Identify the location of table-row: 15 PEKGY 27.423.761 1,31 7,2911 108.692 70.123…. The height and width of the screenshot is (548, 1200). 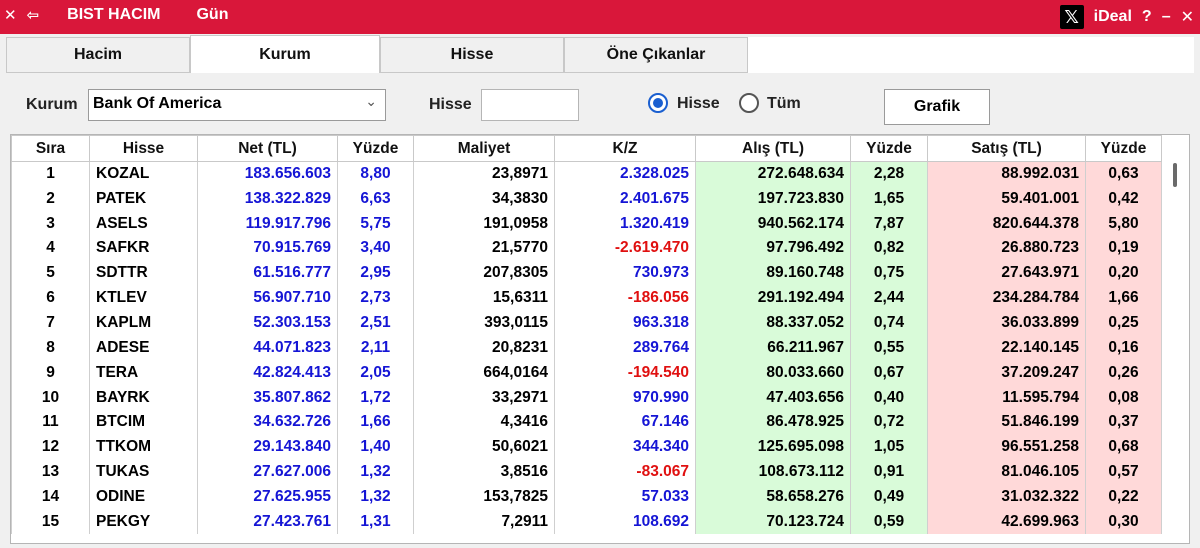
(586, 522).